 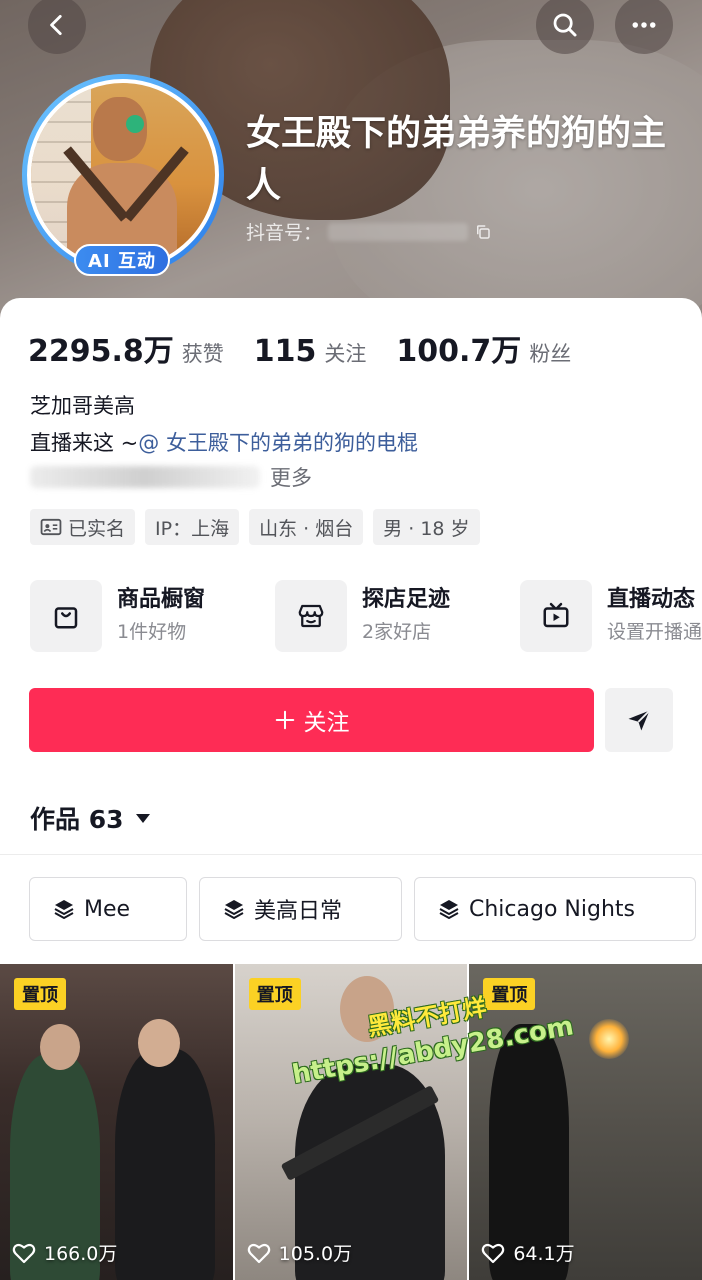 What do you see at coordinates (284, 720) in the screenshot?
I see `plus-icon` at bounding box center [284, 720].